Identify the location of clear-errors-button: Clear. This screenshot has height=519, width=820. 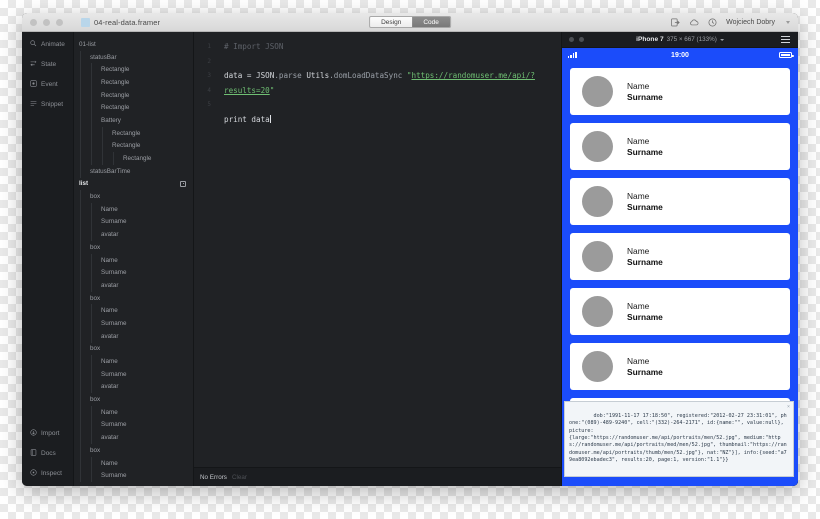
(239, 477).